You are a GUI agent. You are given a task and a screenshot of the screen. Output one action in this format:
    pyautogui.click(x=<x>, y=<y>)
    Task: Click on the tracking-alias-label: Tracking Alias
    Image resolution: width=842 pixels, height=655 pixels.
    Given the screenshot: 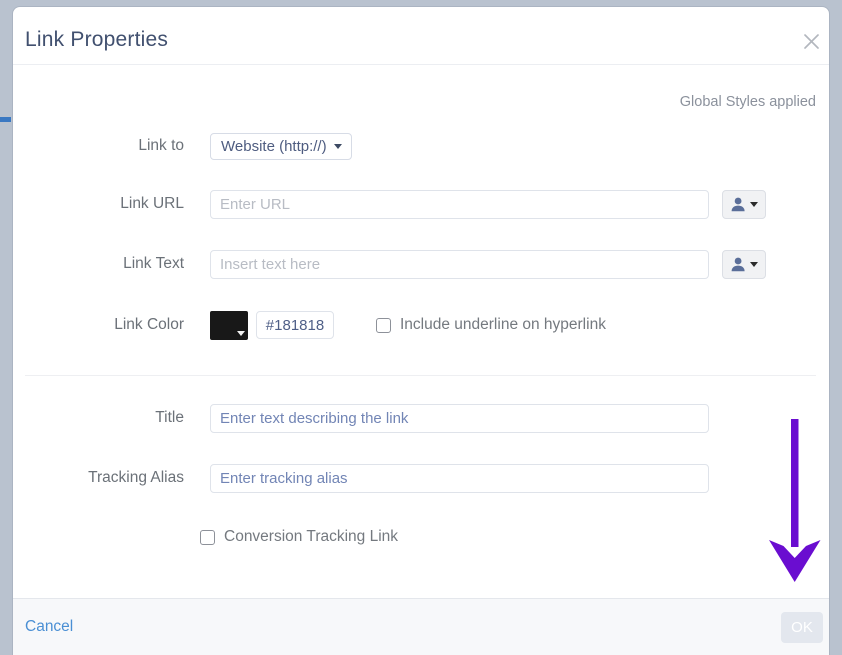 What is the action you would take?
    pyautogui.click(x=136, y=477)
    